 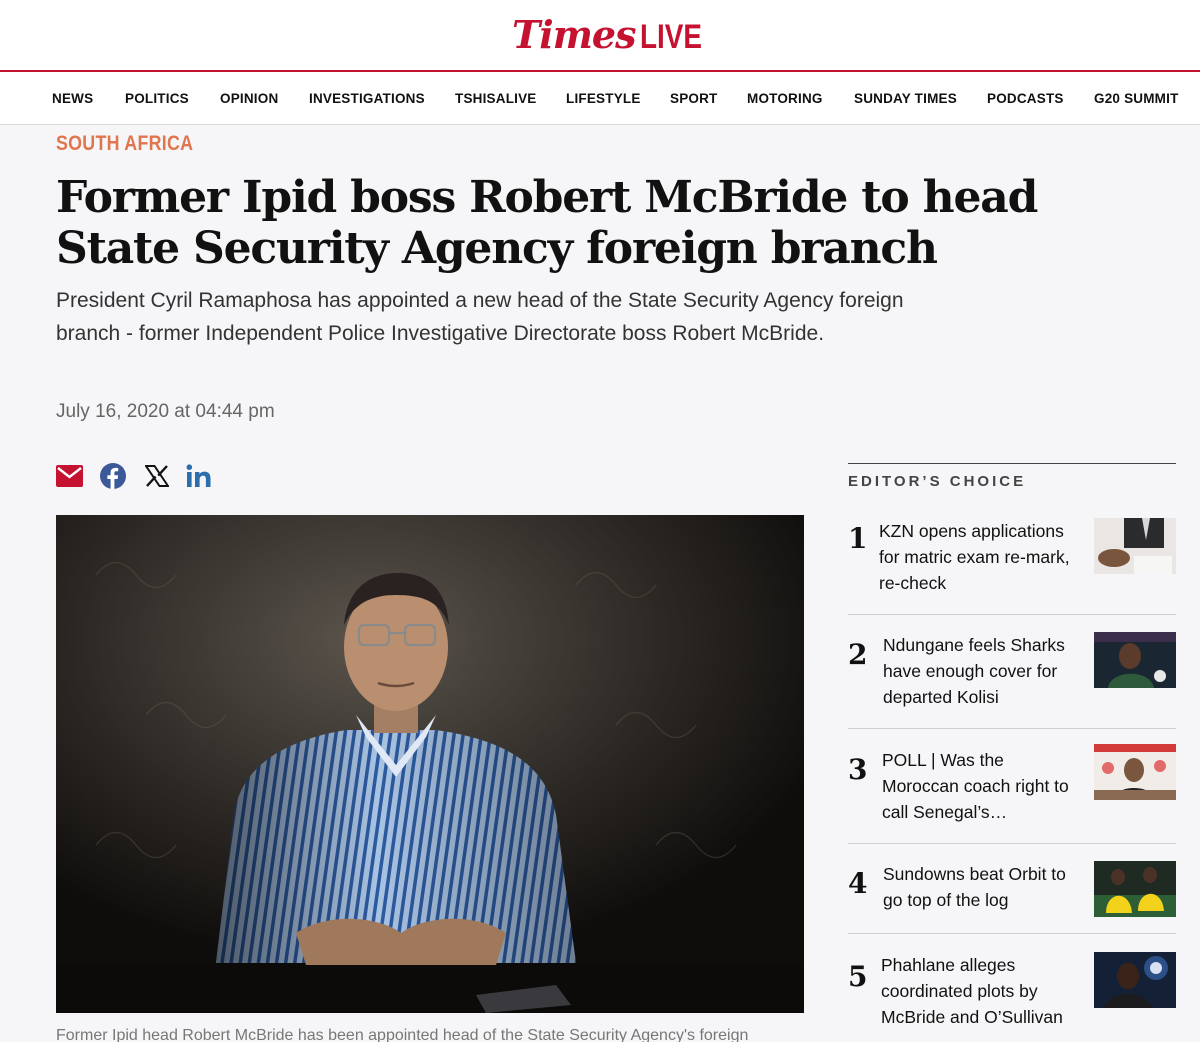 I want to click on editors-choice-number: 1, so click(x=858, y=538).